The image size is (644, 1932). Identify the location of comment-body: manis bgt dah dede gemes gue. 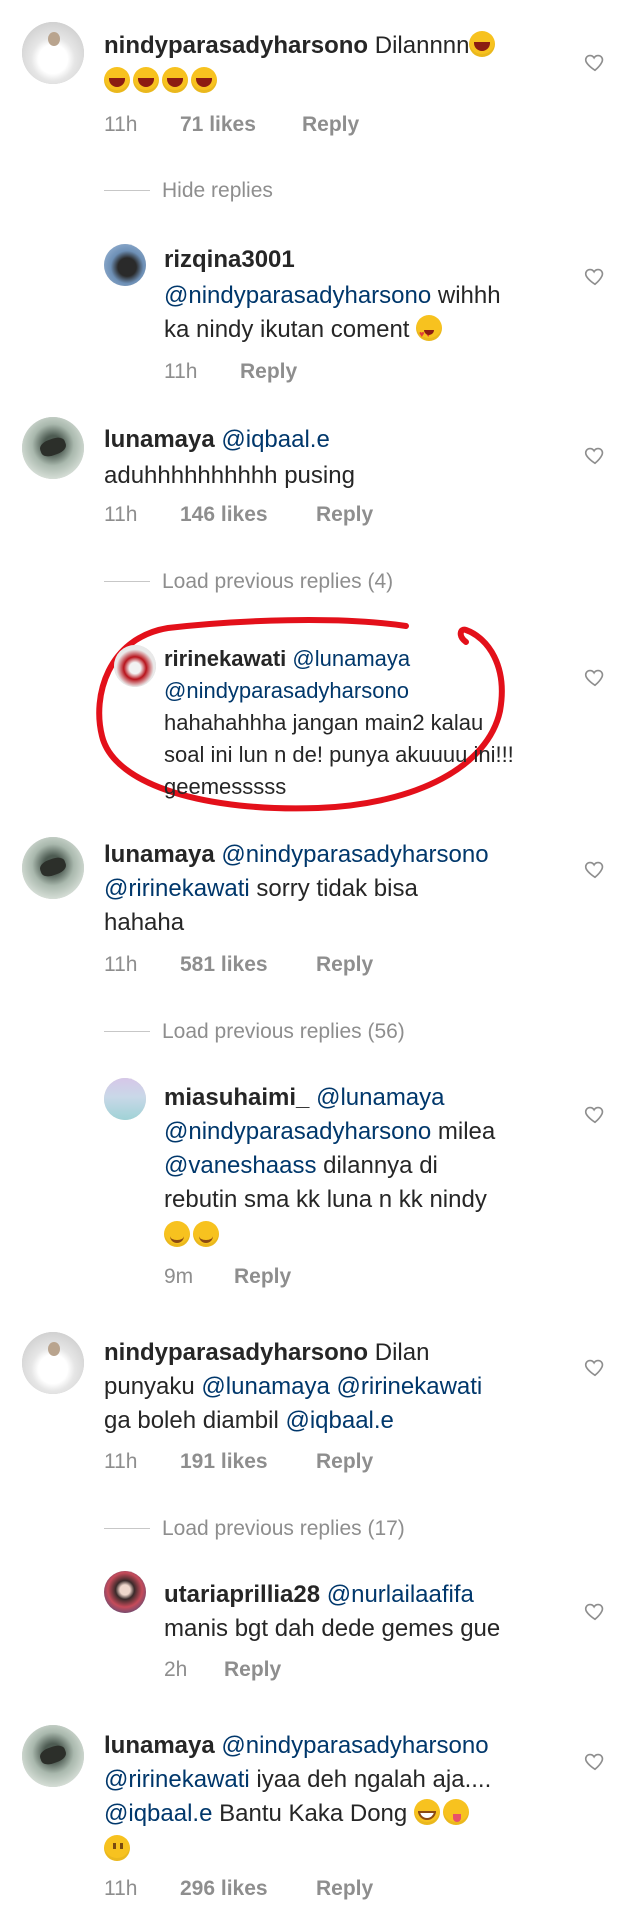
(332, 1628).